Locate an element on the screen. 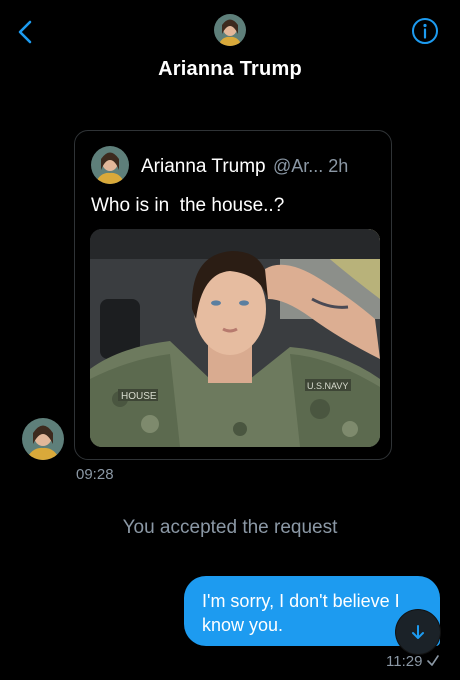 This screenshot has height=680, width=460. tweet-handle-time: @Ar... 2h is located at coordinates (311, 166).